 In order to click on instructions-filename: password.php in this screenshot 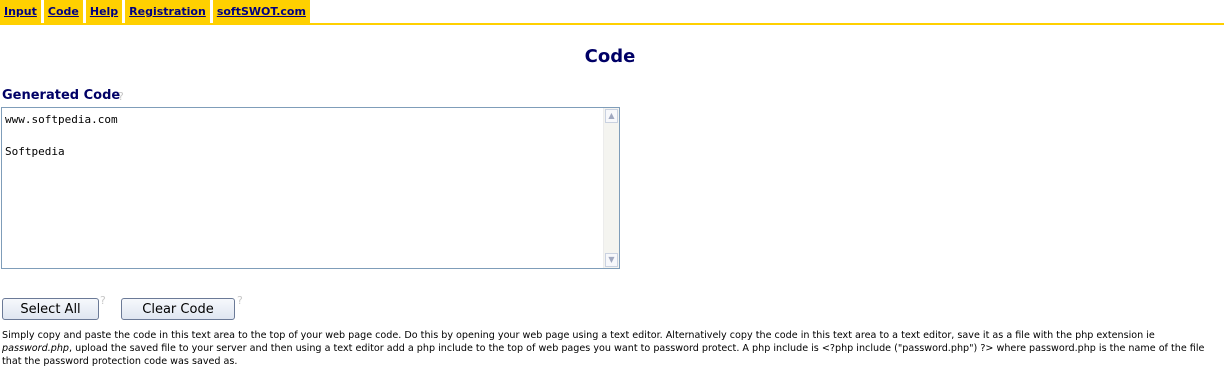, I will do `click(36, 348)`.